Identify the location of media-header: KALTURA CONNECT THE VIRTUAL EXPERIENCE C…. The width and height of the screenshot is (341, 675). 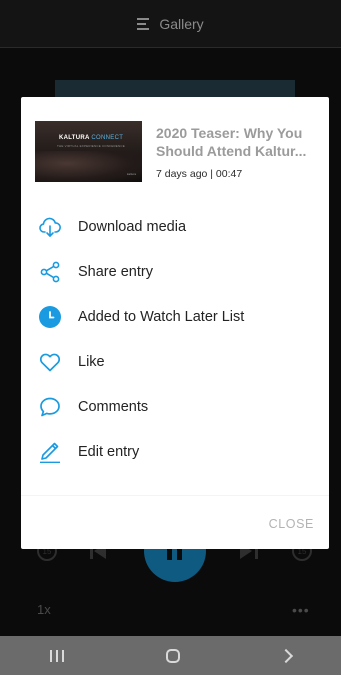
(177, 151).